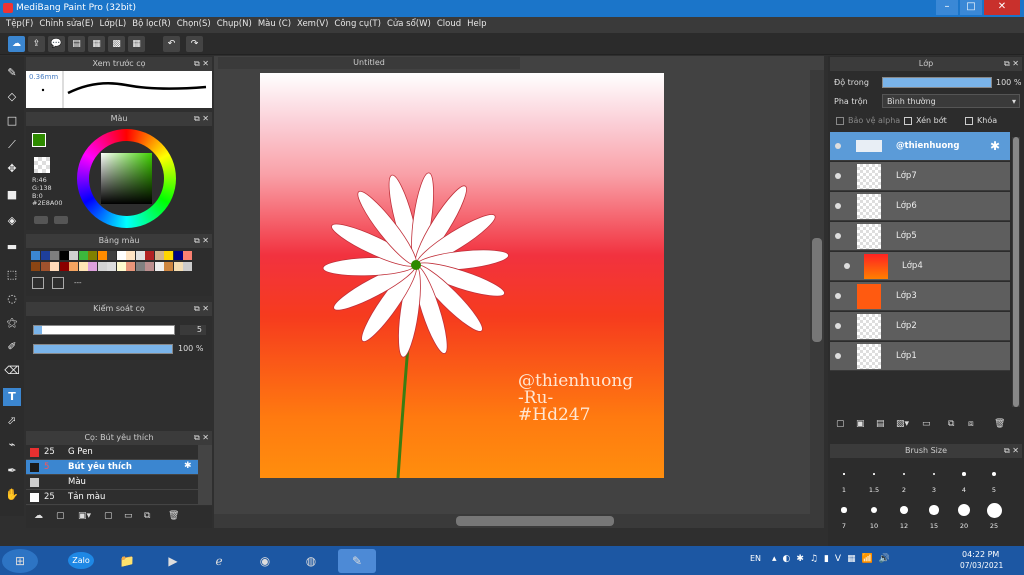 The image size is (1024, 575). I want to click on trash-icon: 🗑, so click(173, 516).